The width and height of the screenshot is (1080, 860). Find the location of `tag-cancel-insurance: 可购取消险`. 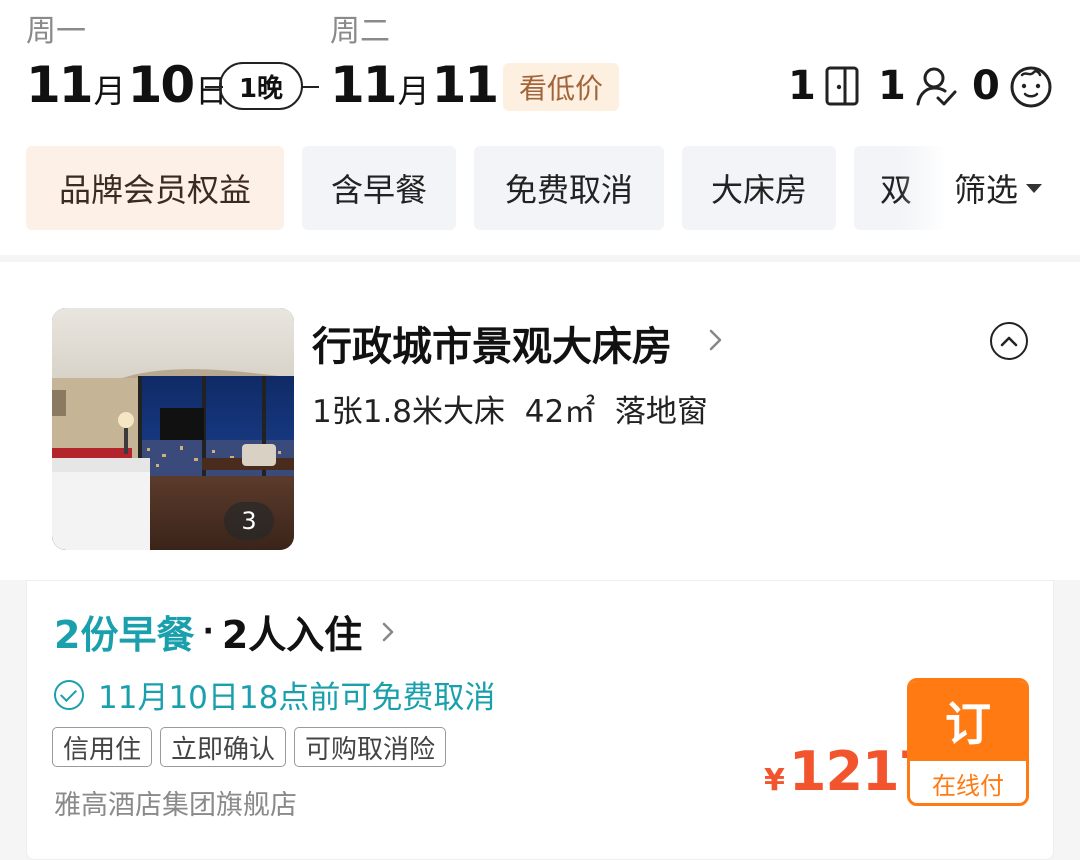

tag-cancel-insurance: 可购取消险 is located at coordinates (370, 747).